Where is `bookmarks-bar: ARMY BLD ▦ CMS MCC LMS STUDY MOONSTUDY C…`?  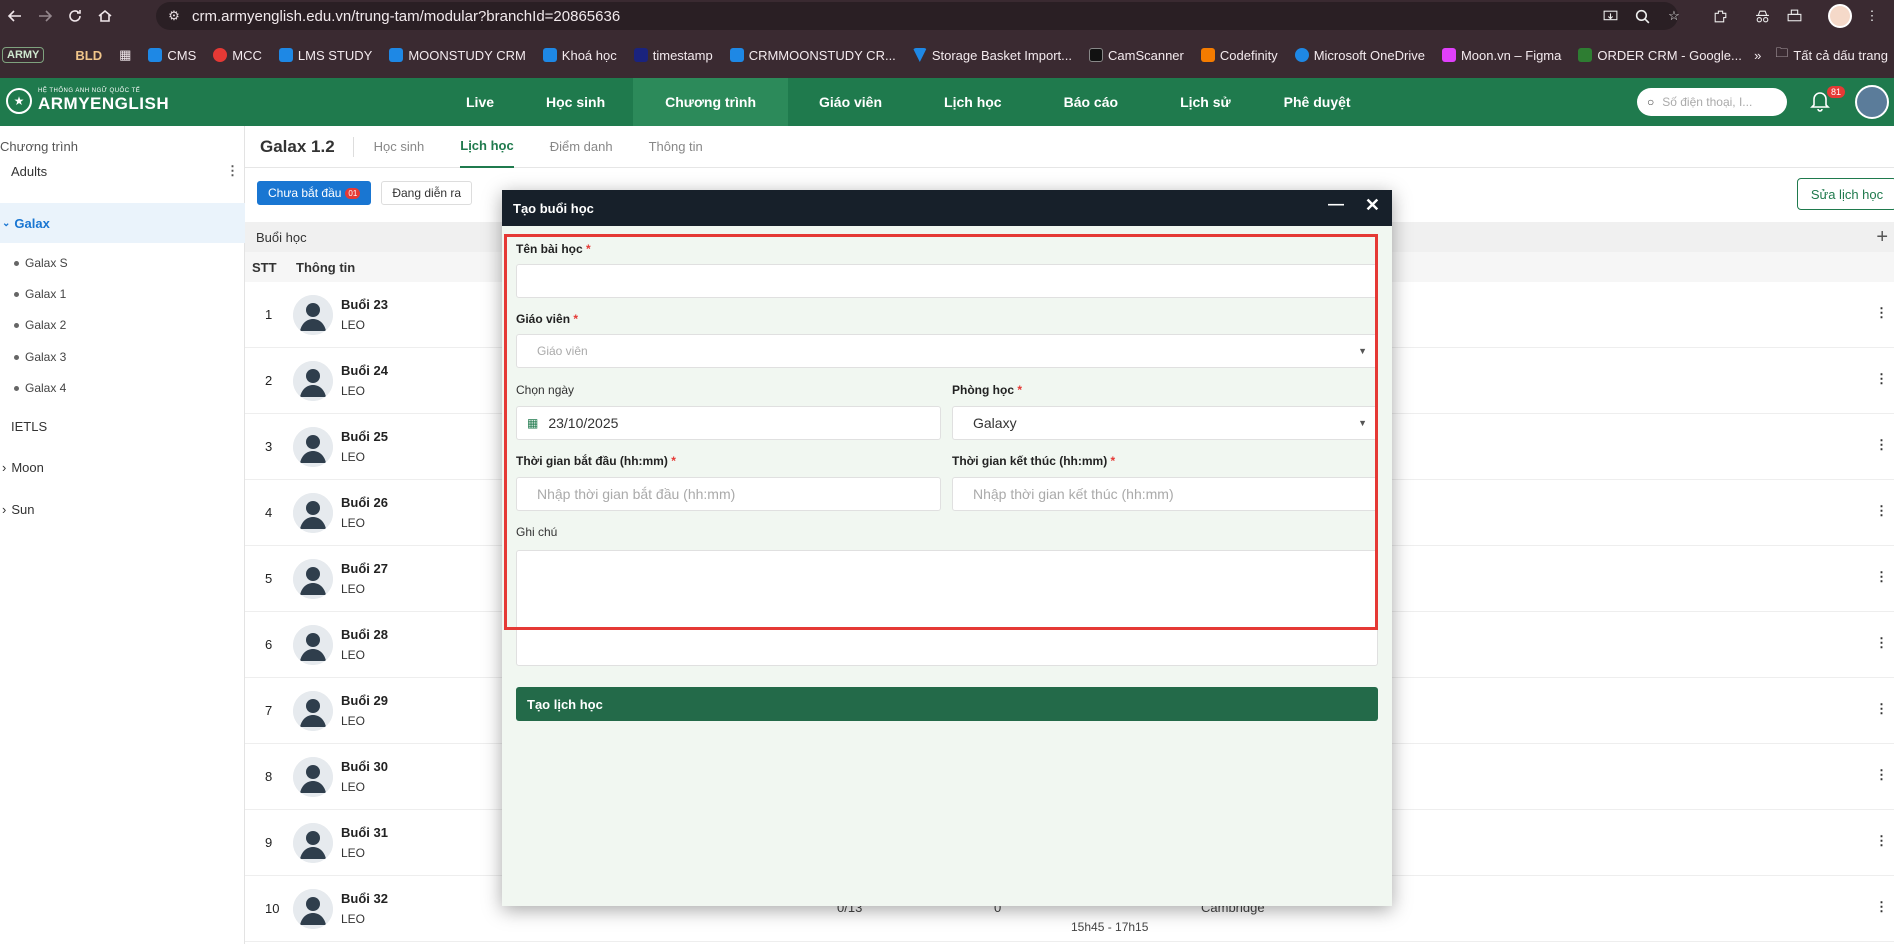
bookmarks-bar: ARMY BLD ▦ CMS MCC LMS STUDY MOONSTUDY C… is located at coordinates (947, 55).